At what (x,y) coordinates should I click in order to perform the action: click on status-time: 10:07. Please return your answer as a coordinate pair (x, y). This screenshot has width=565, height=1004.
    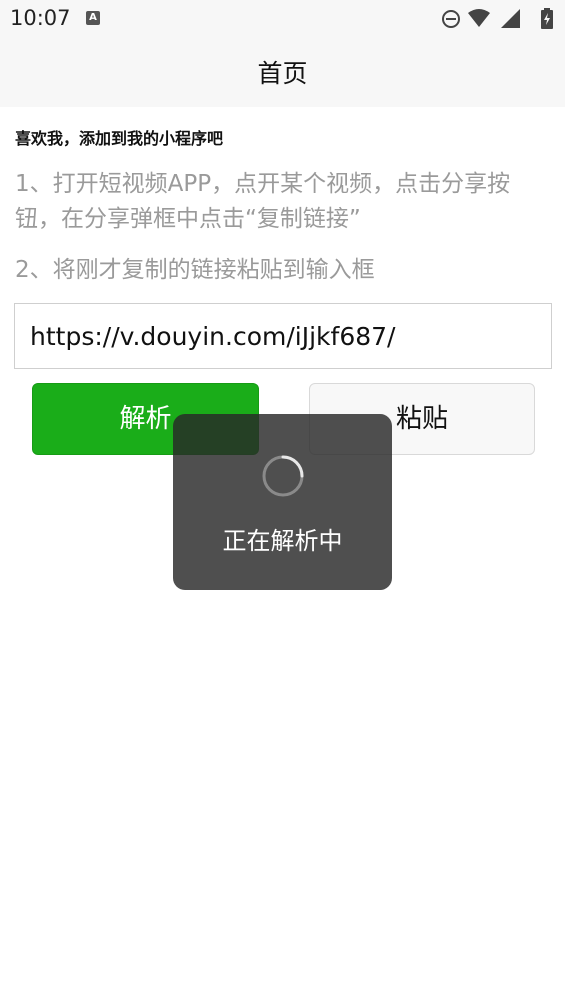
    Looking at the image, I should click on (40, 18).